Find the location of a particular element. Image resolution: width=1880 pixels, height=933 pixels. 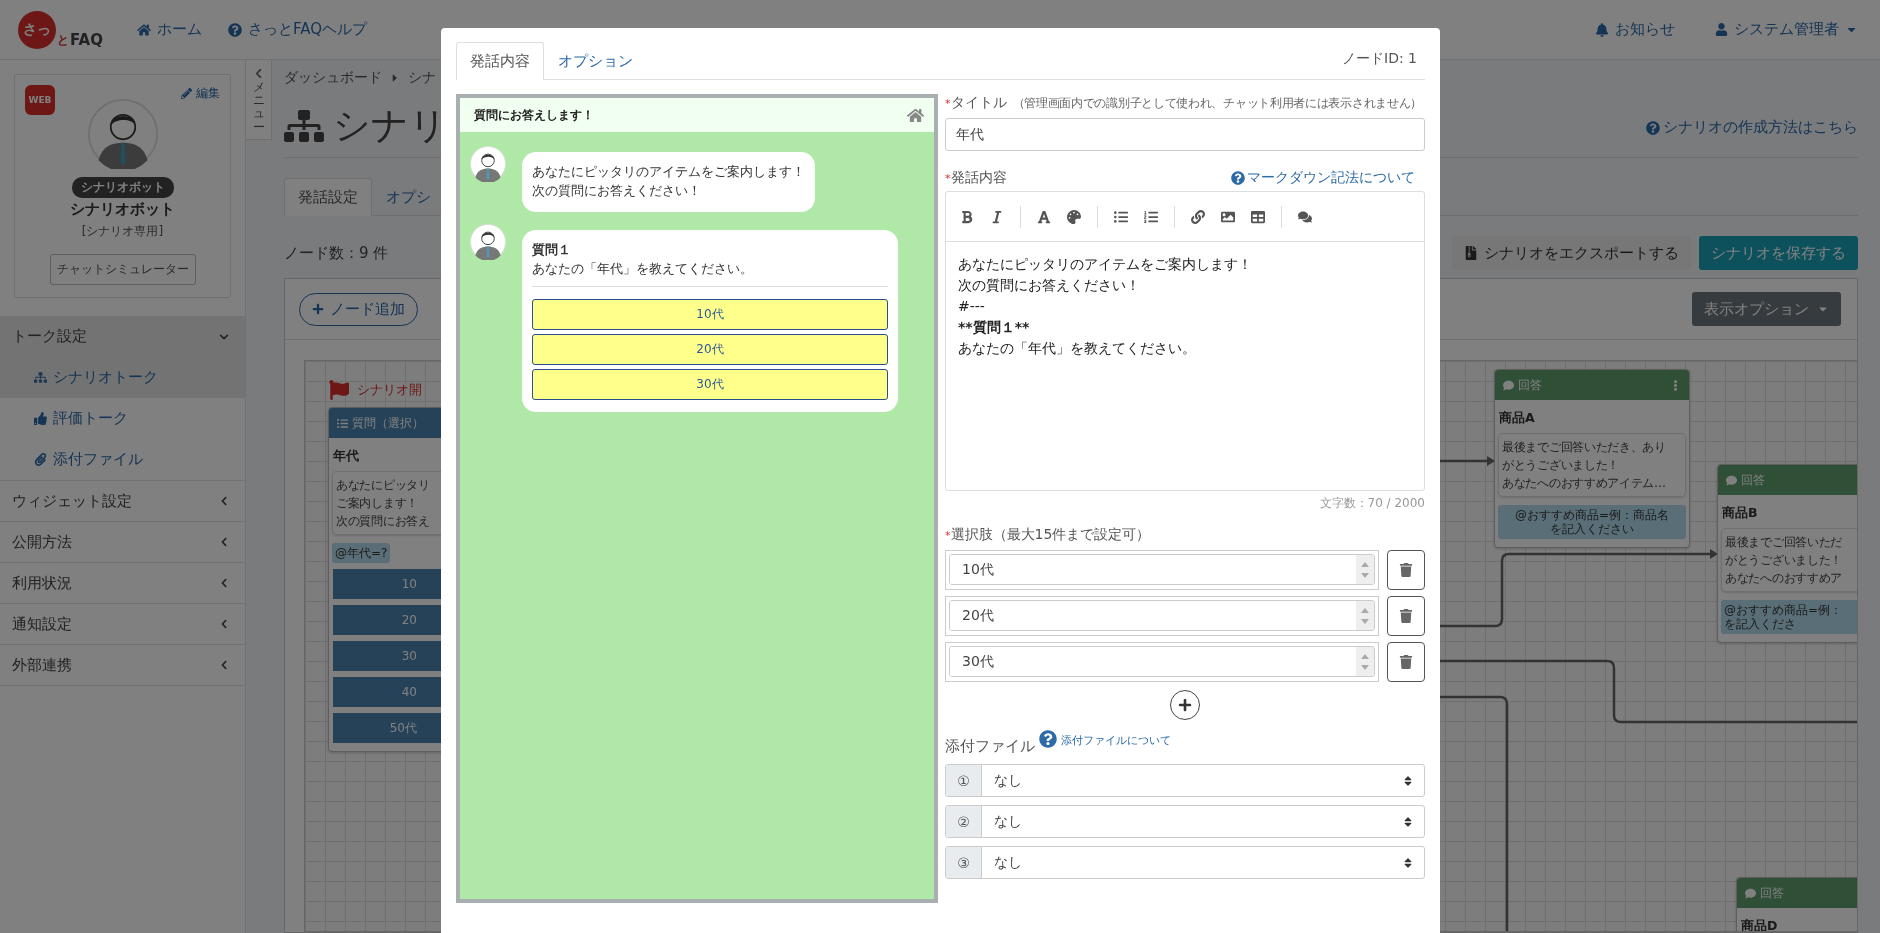

chat-bubble: あなたにピッタリのアイテムをご案内します！ 次の質問にお答えください！ is located at coordinates (668, 182).